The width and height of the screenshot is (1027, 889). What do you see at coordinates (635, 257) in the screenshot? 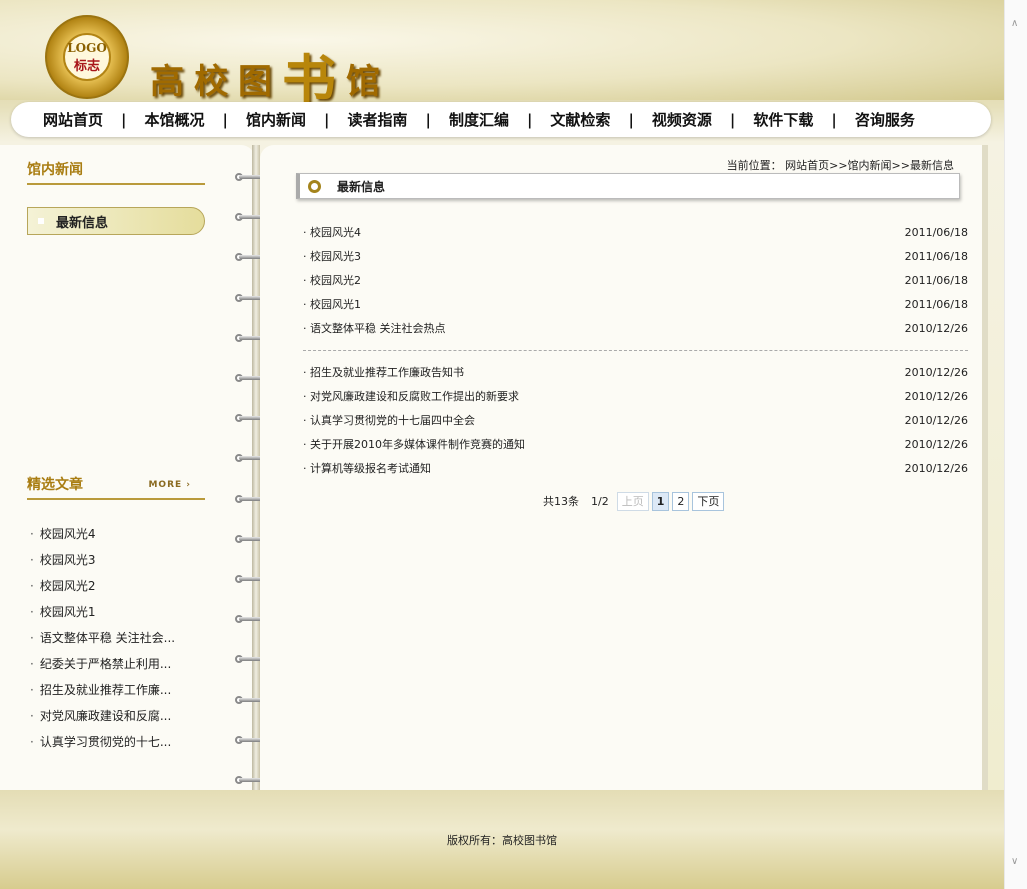
I see `news-item: 校园风光3 2011/06/18` at bounding box center [635, 257].